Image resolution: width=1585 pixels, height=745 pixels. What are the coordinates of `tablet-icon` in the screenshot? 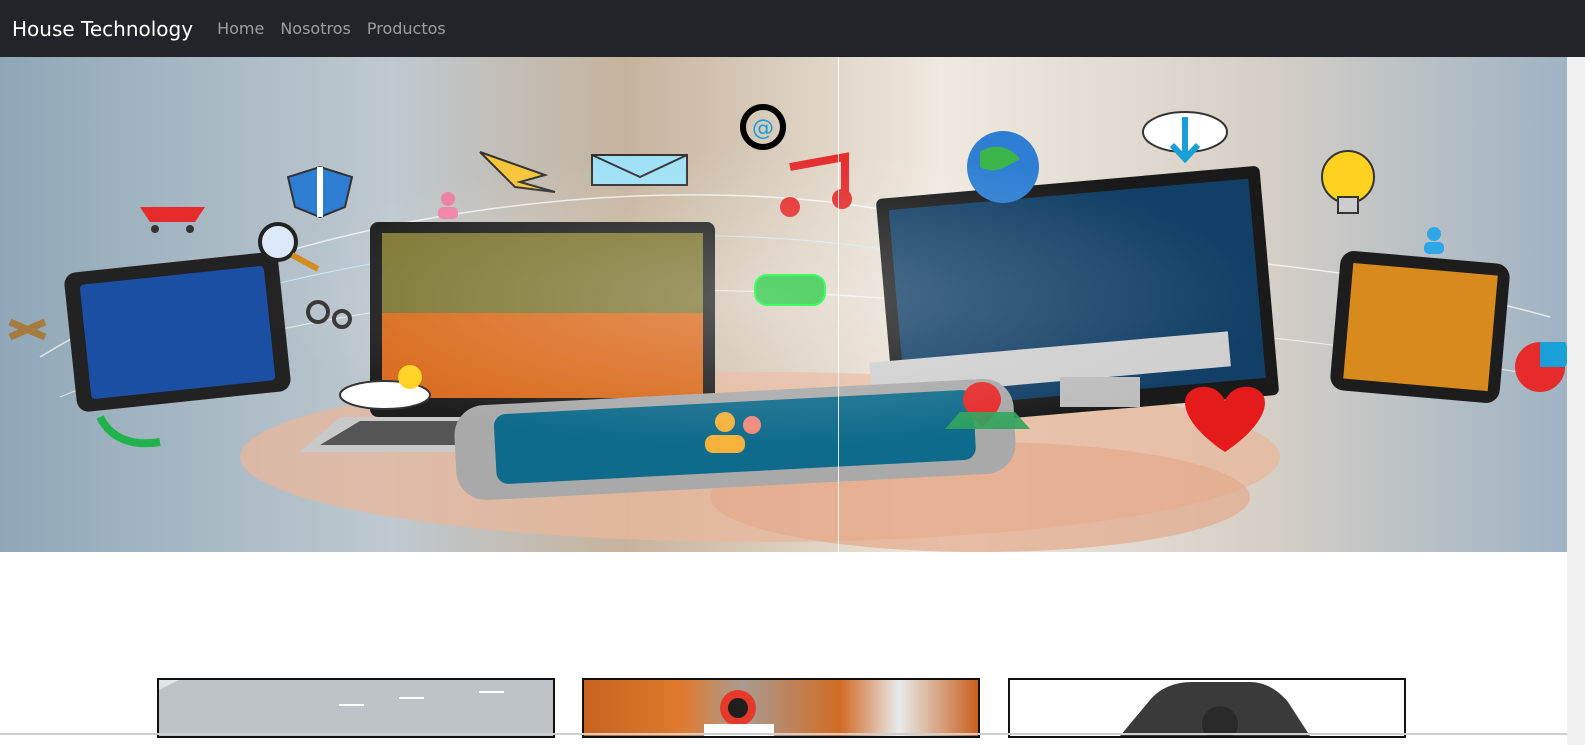 It's located at (177, 332).